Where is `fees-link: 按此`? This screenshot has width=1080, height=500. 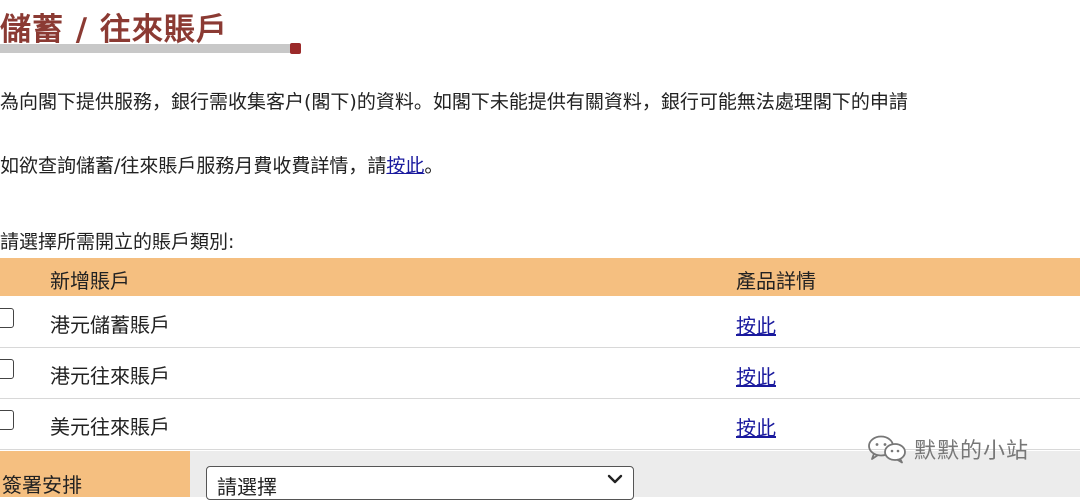
fees-link: 按此 is located at coordinates (405, 166).